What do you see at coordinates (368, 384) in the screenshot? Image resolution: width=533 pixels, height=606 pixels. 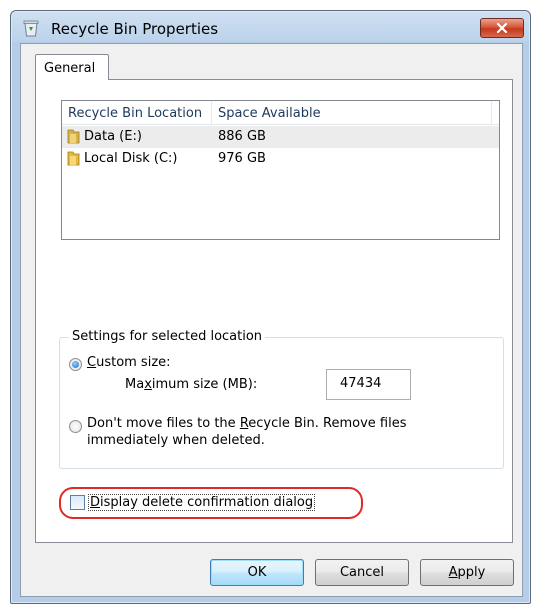 I see `maximum-size-input: 47434` at bounding box center [368, 384].